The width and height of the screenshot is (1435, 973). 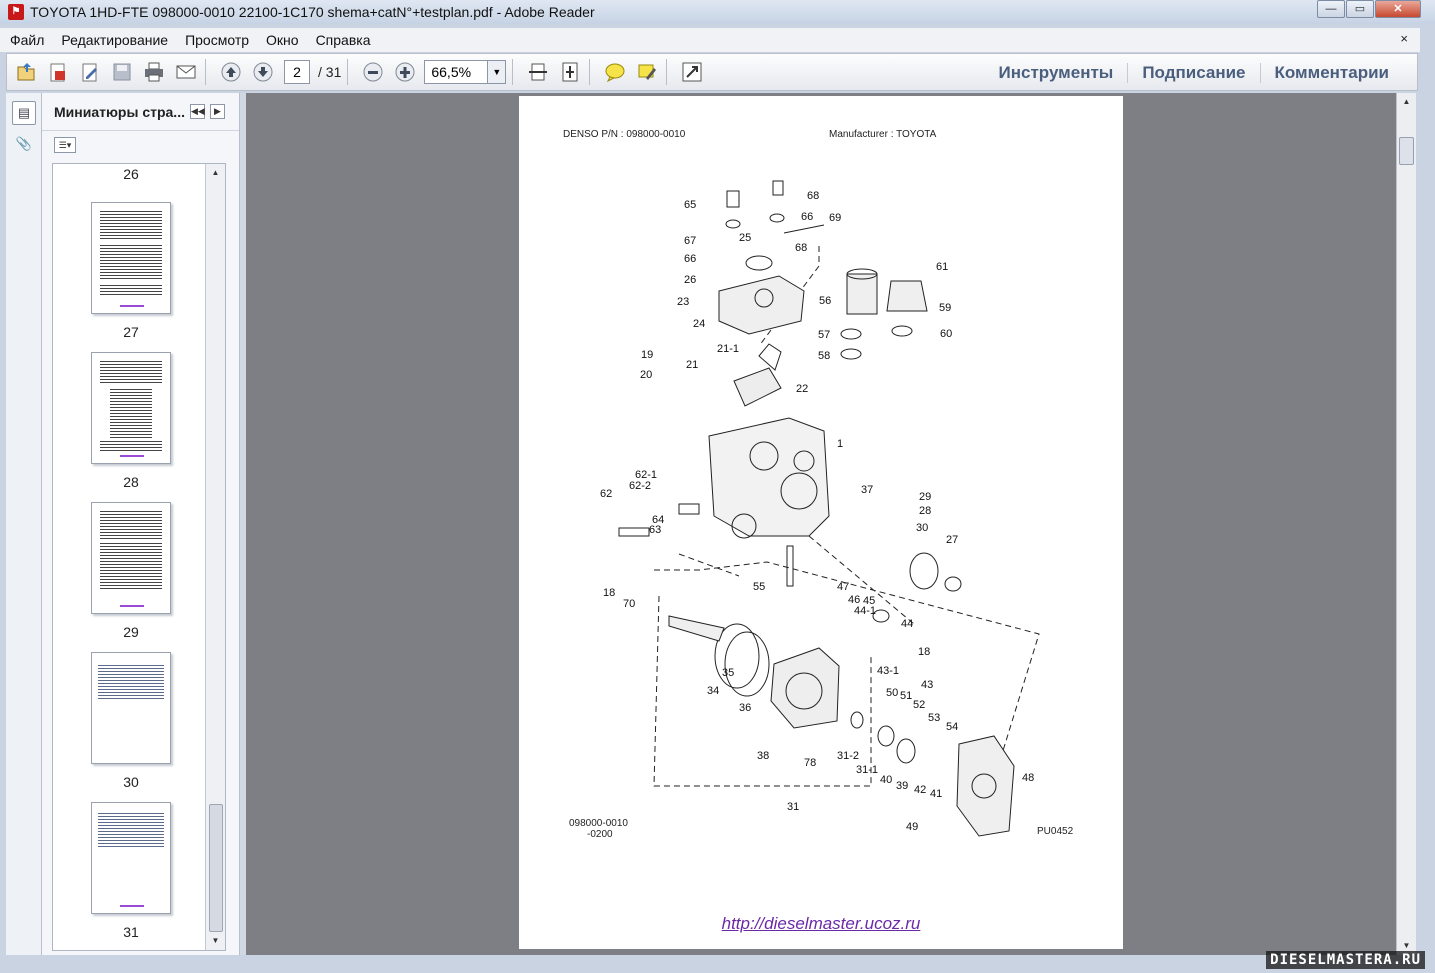 What do you see at coordinates (1406, 524) in the screenshot?
I see `document-scrollbar: ▲ ▼` at bounding box center [1406, 524].